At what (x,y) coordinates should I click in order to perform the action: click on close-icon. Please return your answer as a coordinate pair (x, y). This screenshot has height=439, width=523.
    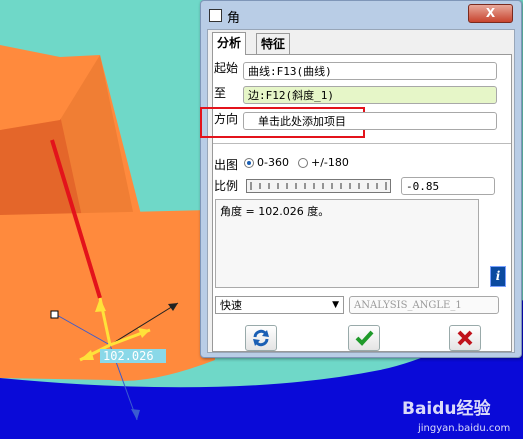
    Looking at the image, I should click on (465, 338).